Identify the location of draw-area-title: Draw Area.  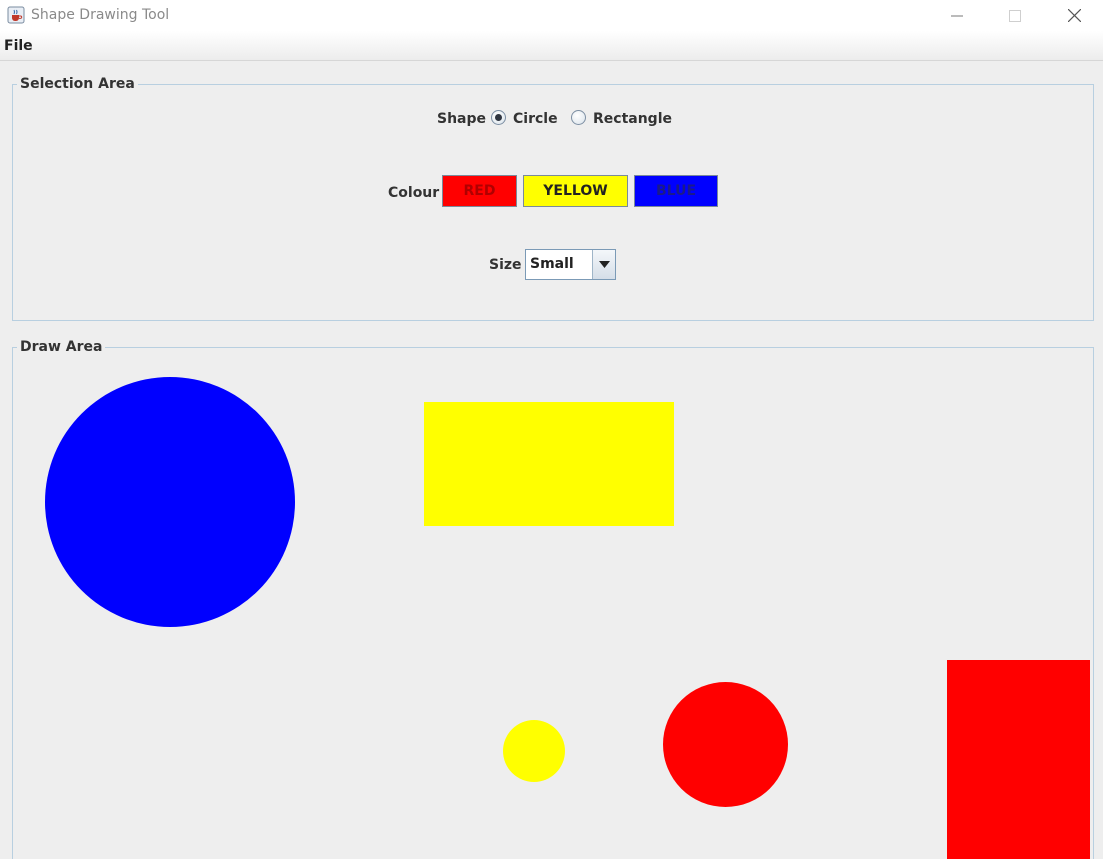
(61, 347).